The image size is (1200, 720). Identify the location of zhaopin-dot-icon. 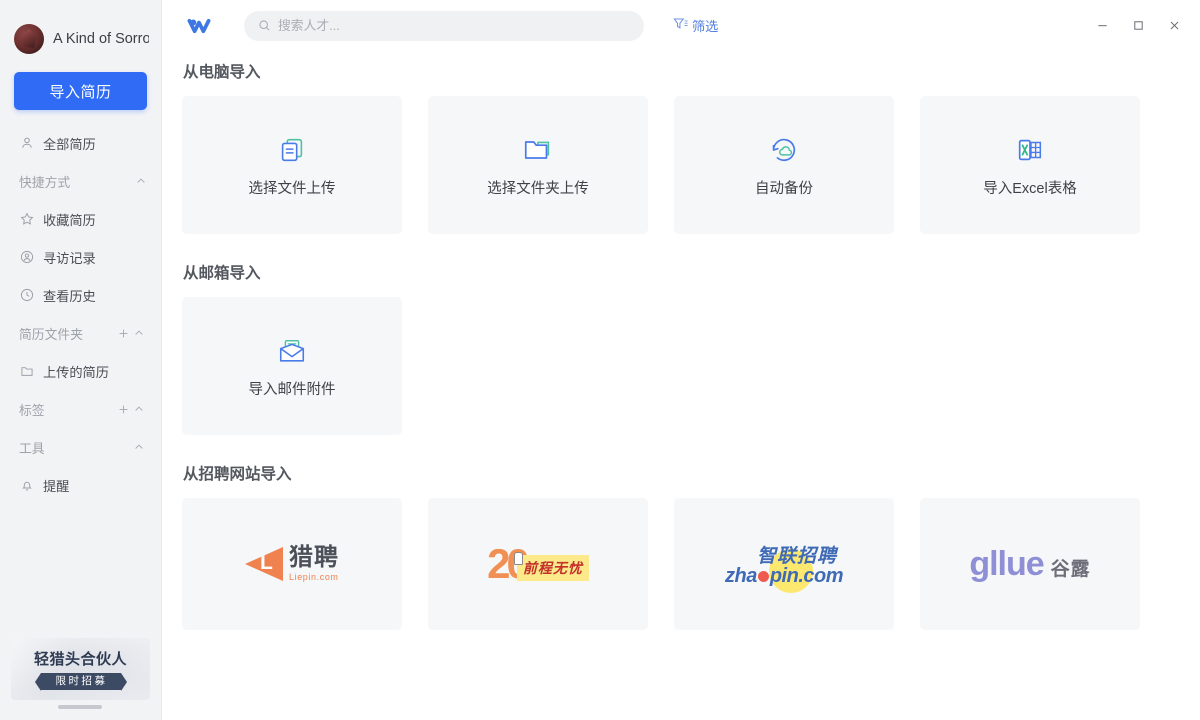
(763, 576).